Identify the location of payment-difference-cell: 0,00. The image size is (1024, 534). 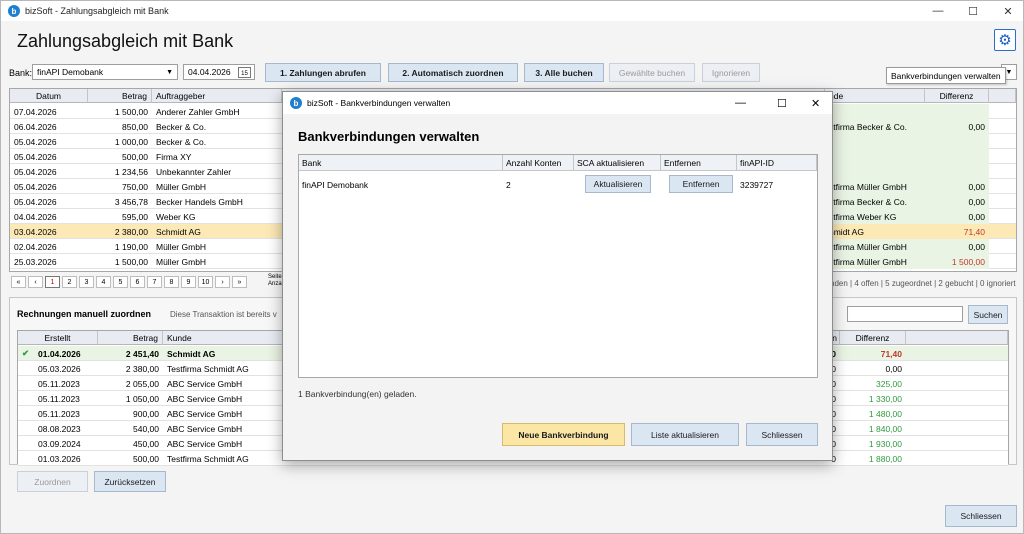
(957, 216).